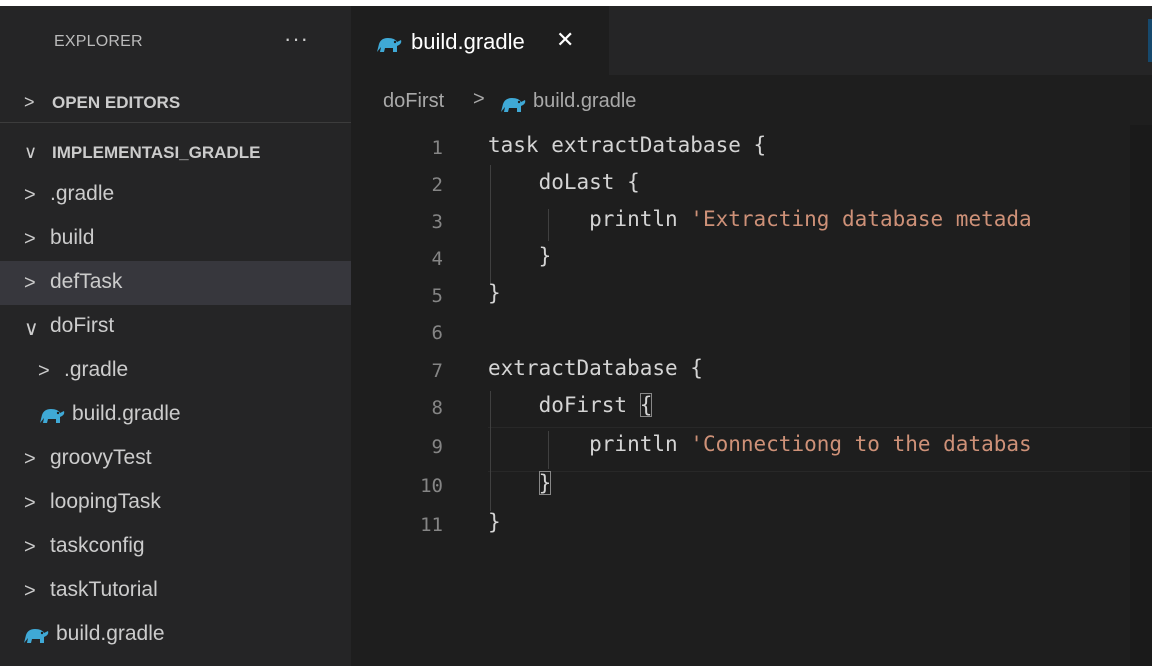 This screenshot has height=666, width=1152. I want to click on code-line: println 'Connectiong to the databas, so click(760, 444).